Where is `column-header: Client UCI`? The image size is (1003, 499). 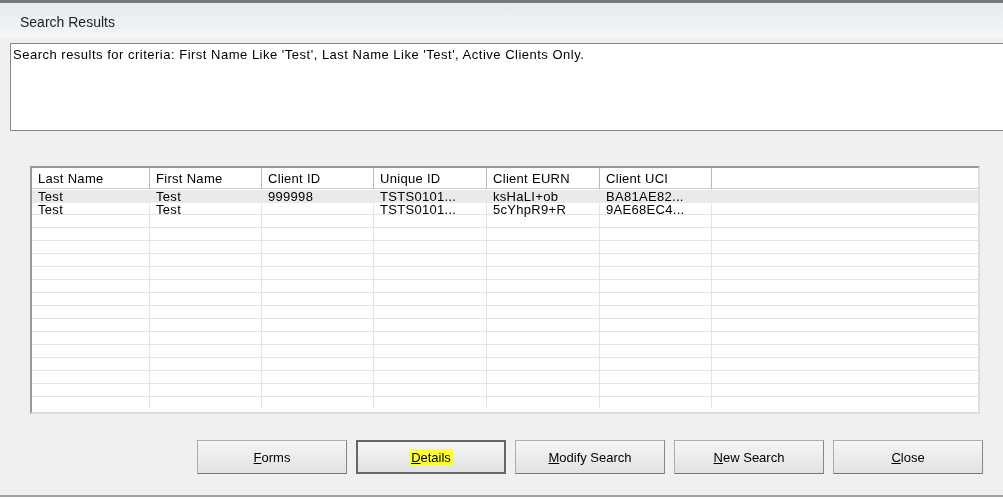 column-header: Client UCI is located at coordinates (656, 178).